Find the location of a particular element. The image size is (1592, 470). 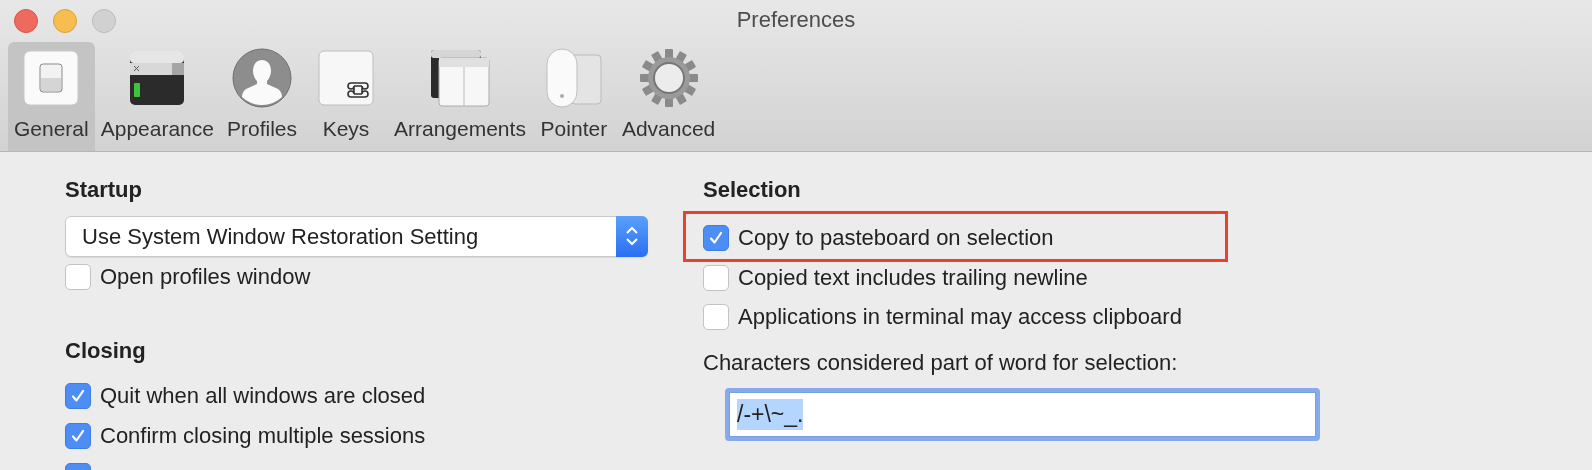

text-field: /-+\~_. is located at coordinates (1022, 414).